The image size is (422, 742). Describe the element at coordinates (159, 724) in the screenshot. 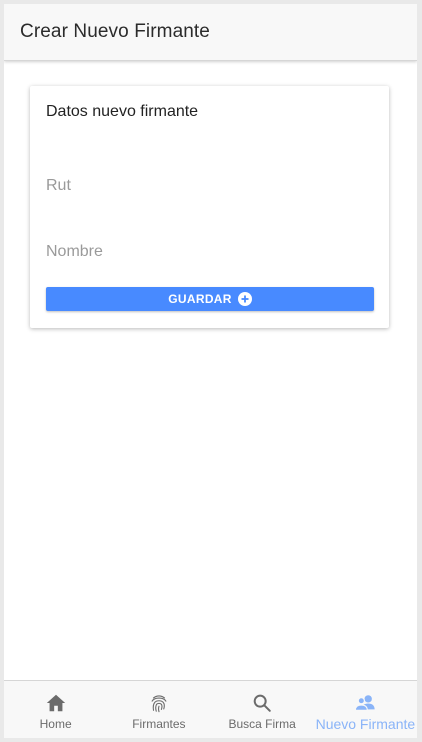

I see `tab-firmantes-label: Firmantes` at that location.